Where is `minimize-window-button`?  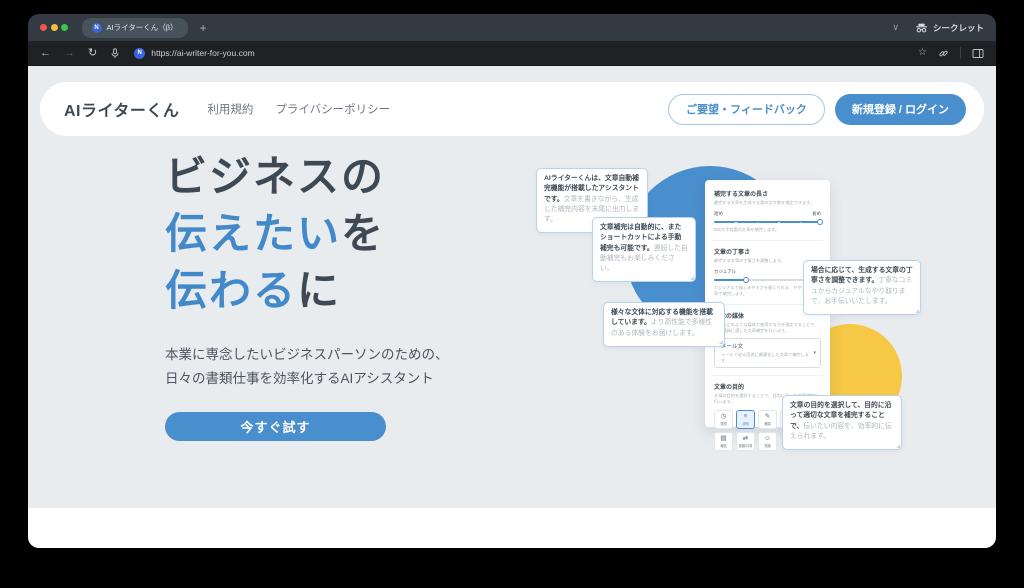 minimize-window-button is located at coordinates (54, 27).